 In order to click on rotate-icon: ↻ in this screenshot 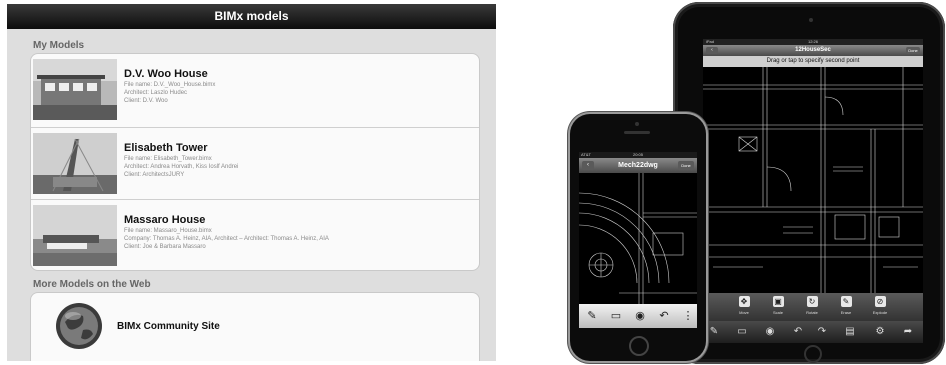, I will do `click(812, 301)`.